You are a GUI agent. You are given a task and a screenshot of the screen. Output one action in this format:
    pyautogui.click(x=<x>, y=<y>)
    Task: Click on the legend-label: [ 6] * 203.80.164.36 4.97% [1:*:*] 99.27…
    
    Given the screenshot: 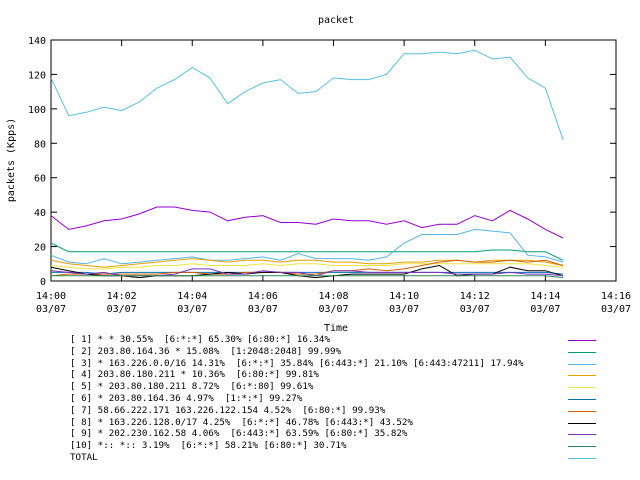 What is the action you would take?
    pyautogui.click(x=186, y=398)
    